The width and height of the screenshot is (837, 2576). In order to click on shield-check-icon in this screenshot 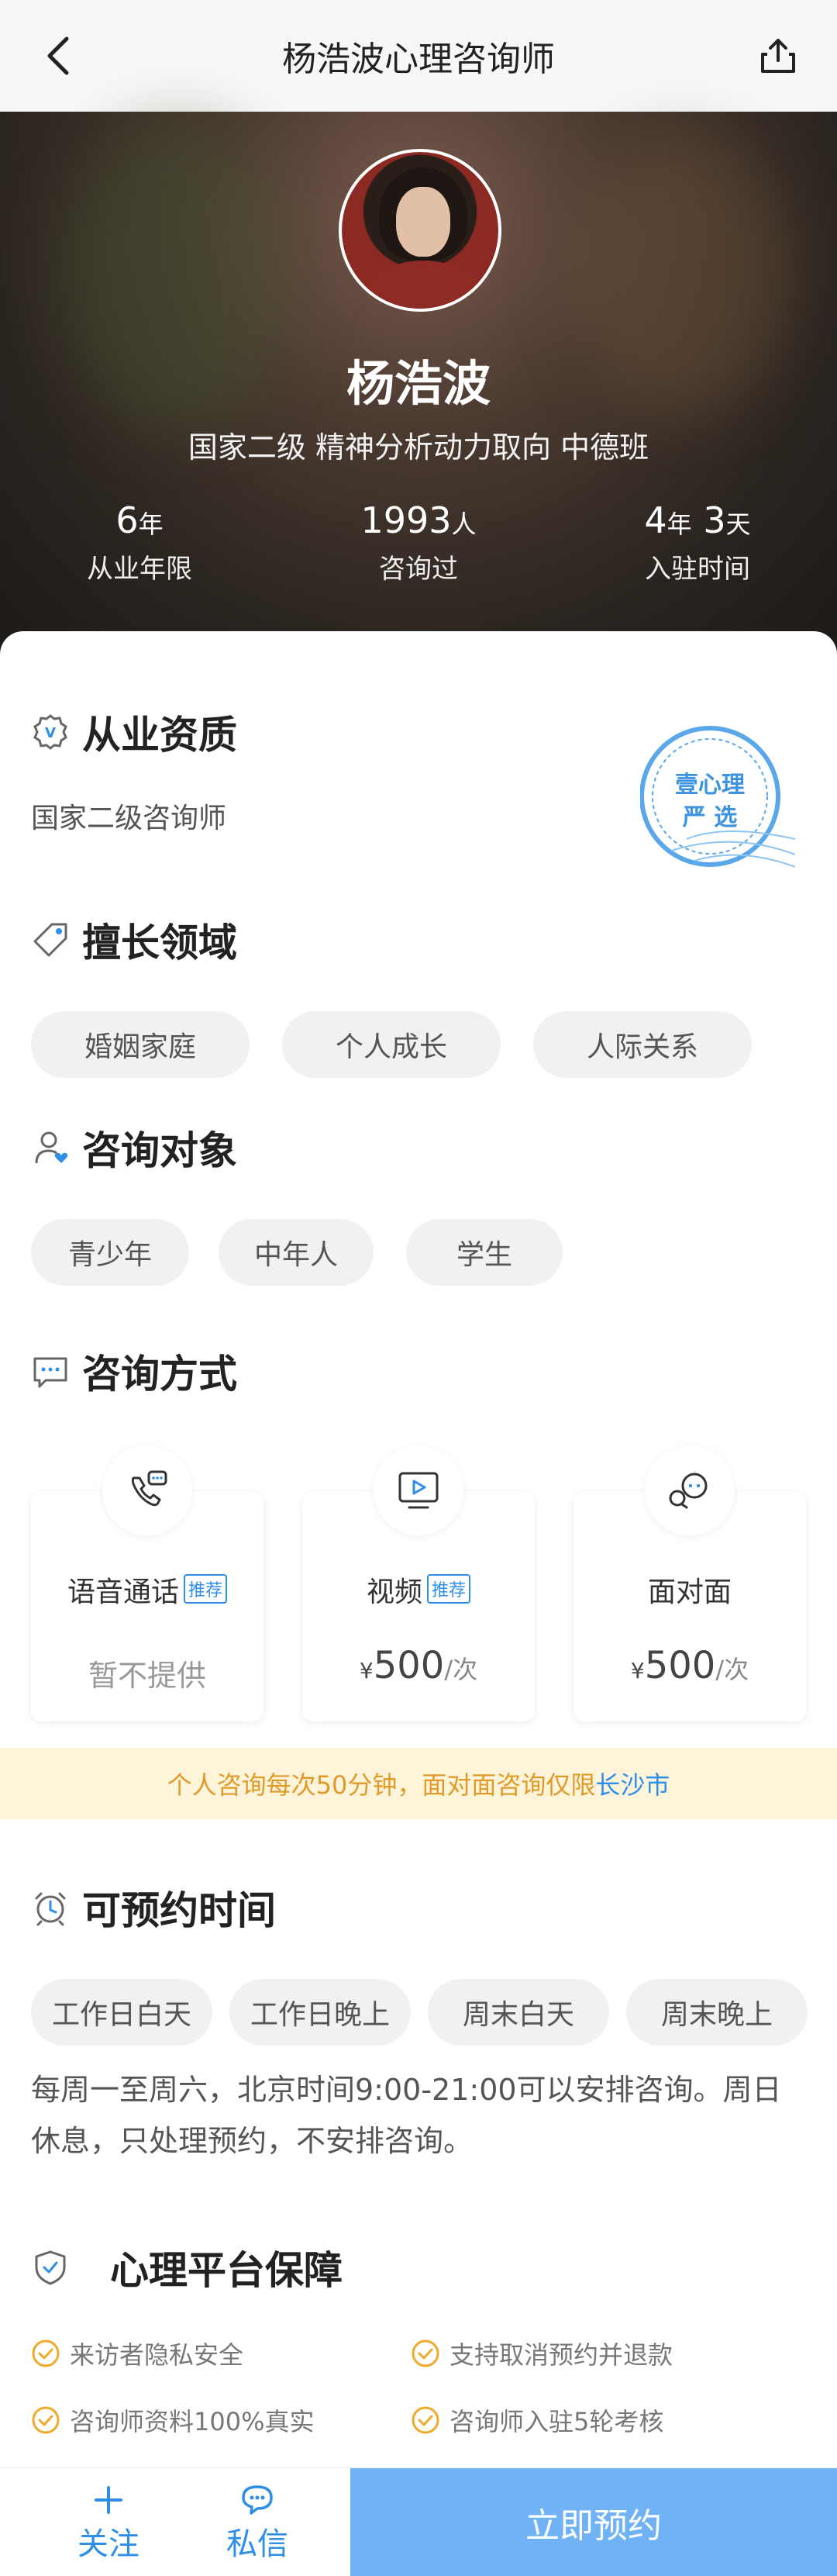, I will do `click(50, 2267)`.